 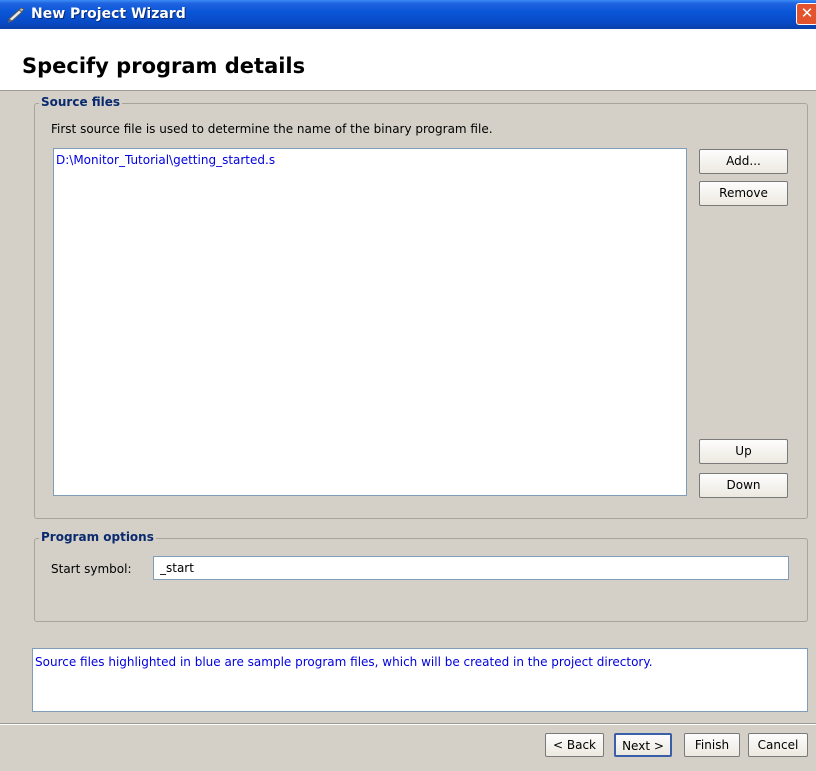 I want to click on cancel-button: Cancel, so click(x=778, y=745).